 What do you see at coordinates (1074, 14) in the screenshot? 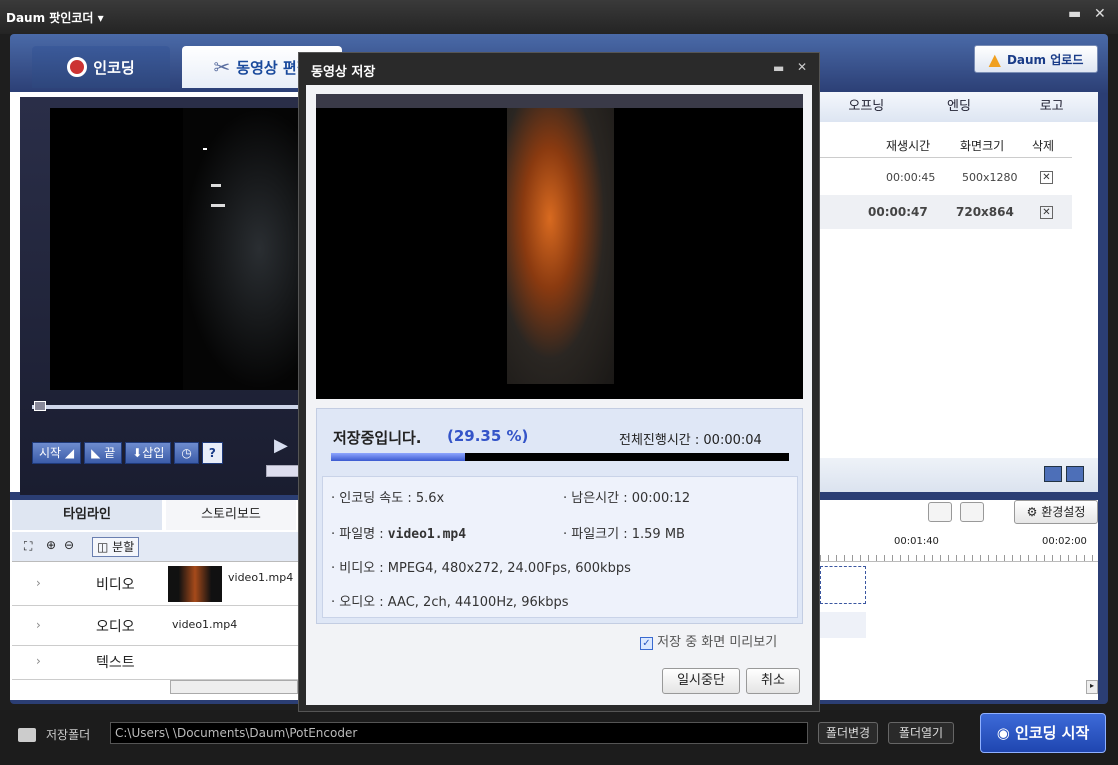
I see `minimize-icon: ▬` at bounding box center [1074, 14].